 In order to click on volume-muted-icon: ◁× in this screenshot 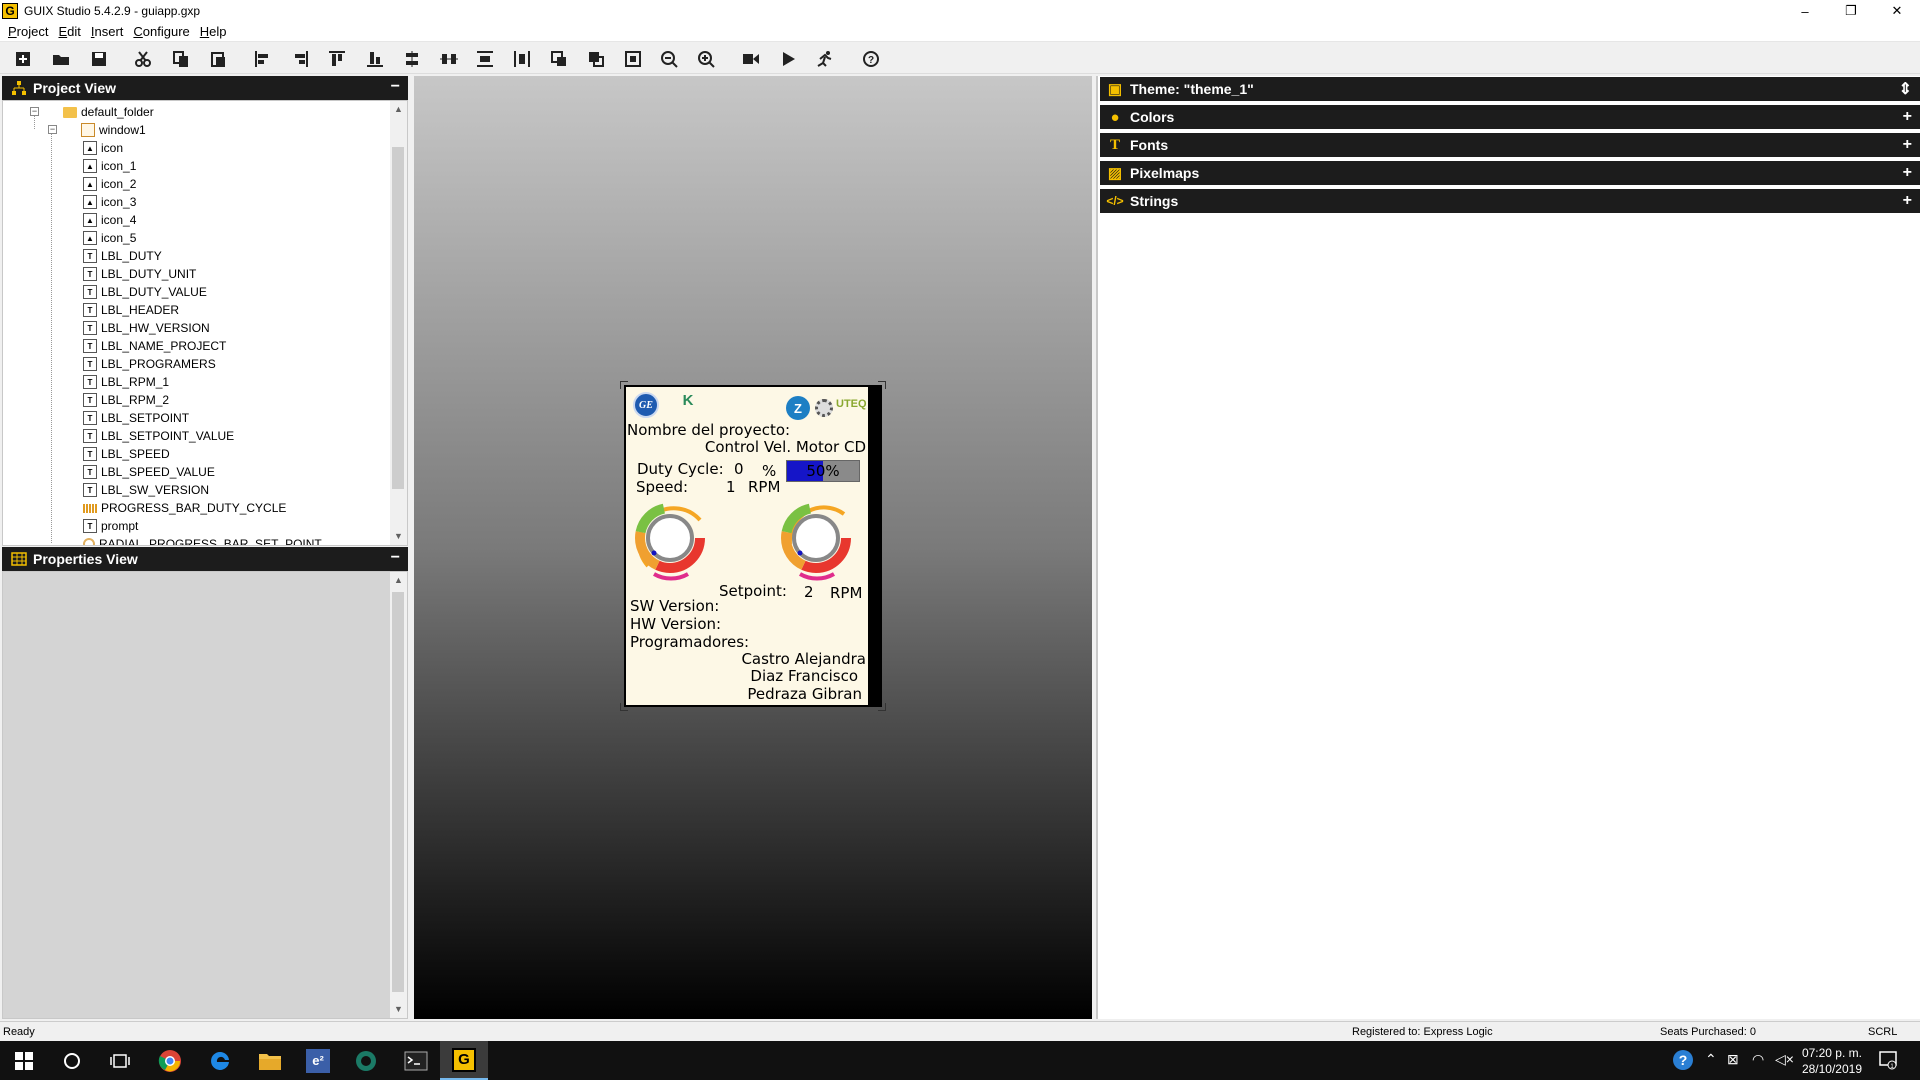, I will do `click(1784, 1059)`.